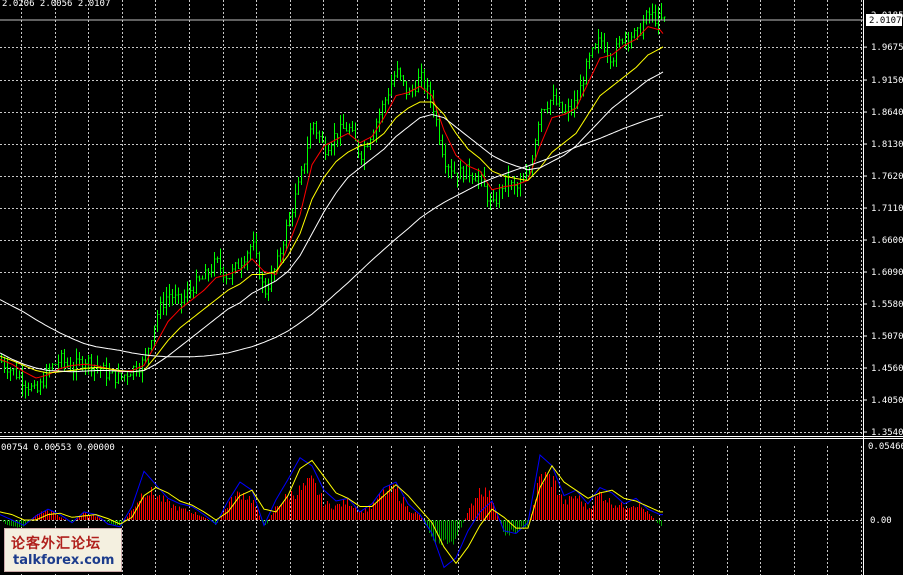  What do you see at coordinates (58, 448) in the screenshot?
I see `oscillator-header: 00754 0.00553 0.00000` at bounding box center [58, 448].